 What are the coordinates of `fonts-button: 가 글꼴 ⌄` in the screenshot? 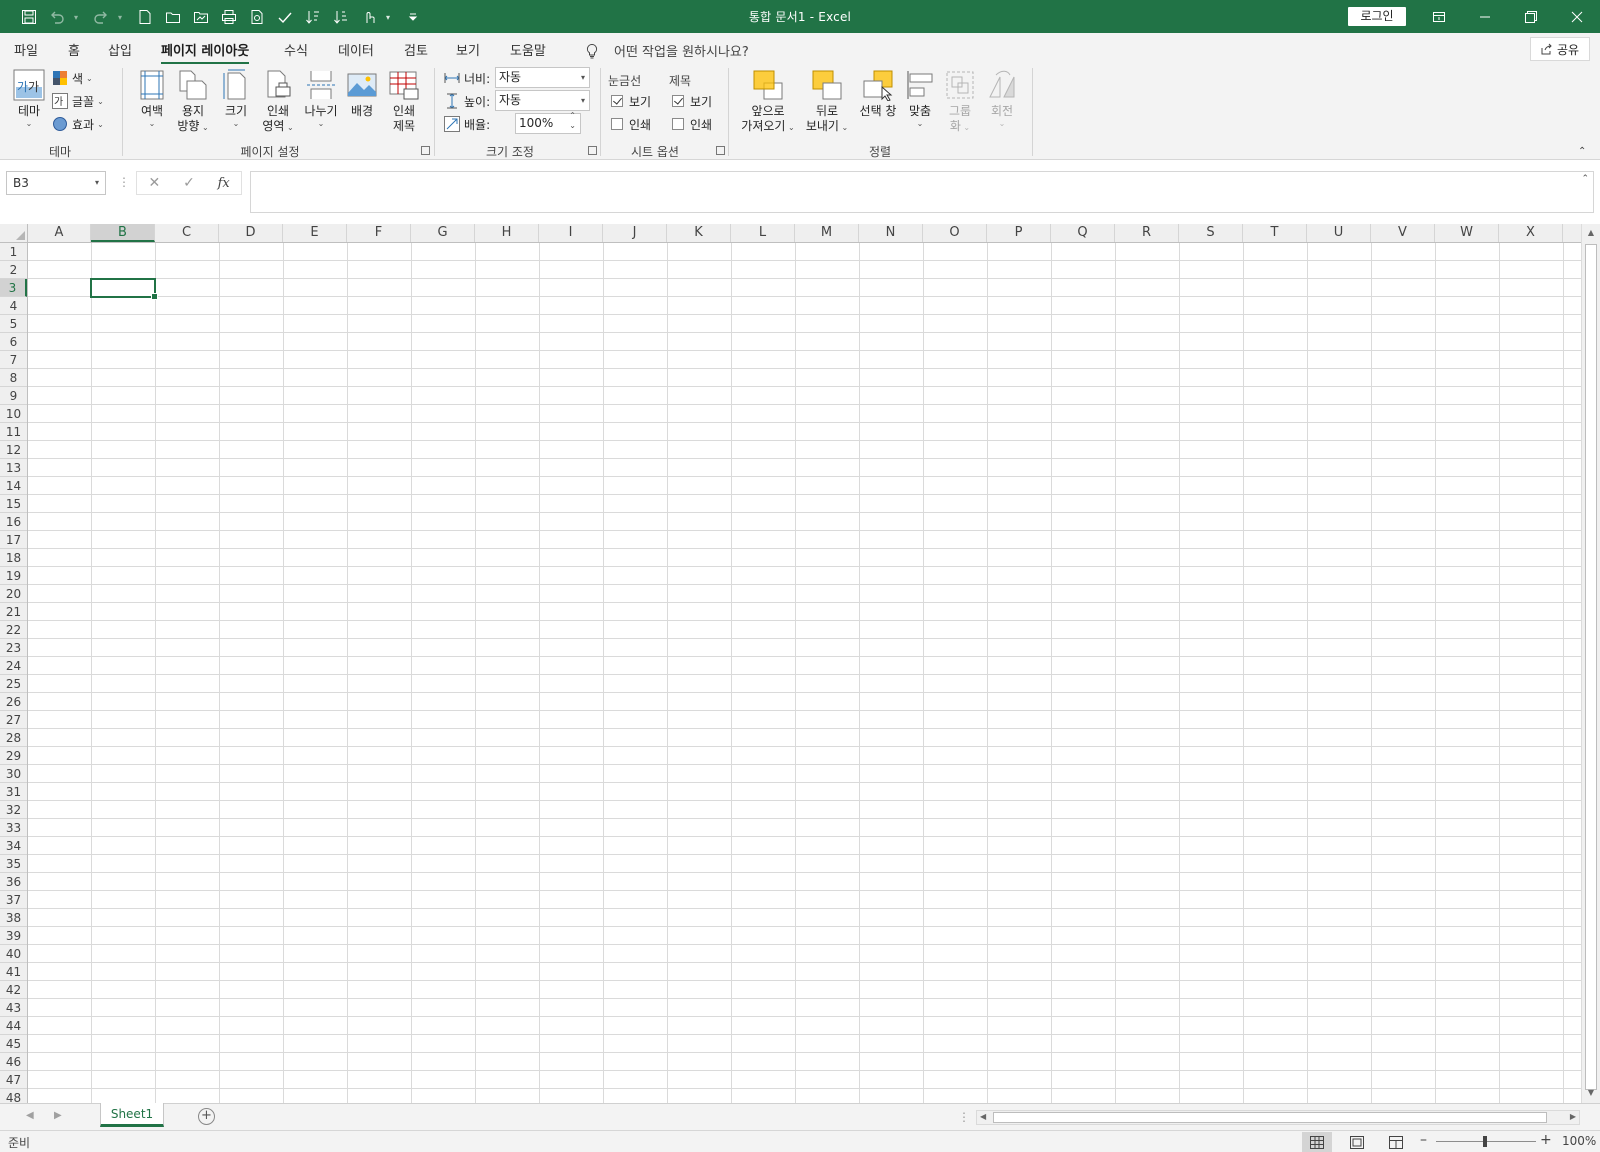 It's located at (78, 101).